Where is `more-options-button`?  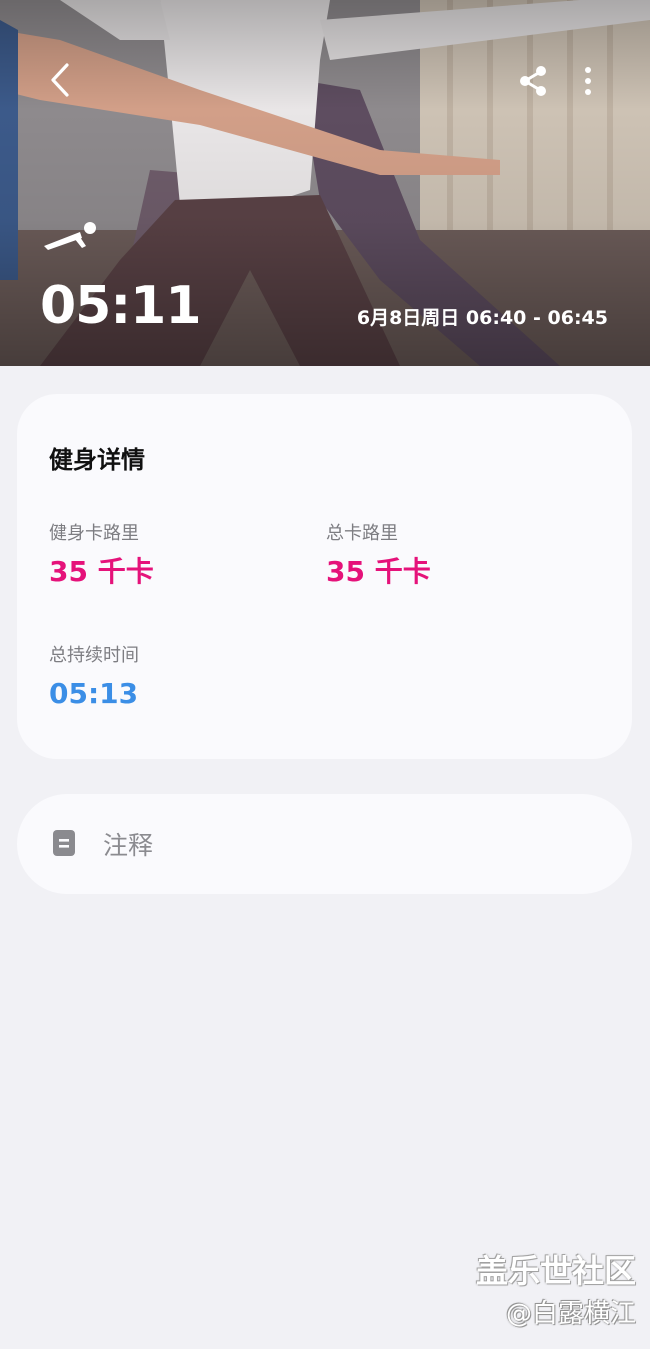 more-options-button is located at coordinates (588, 81).